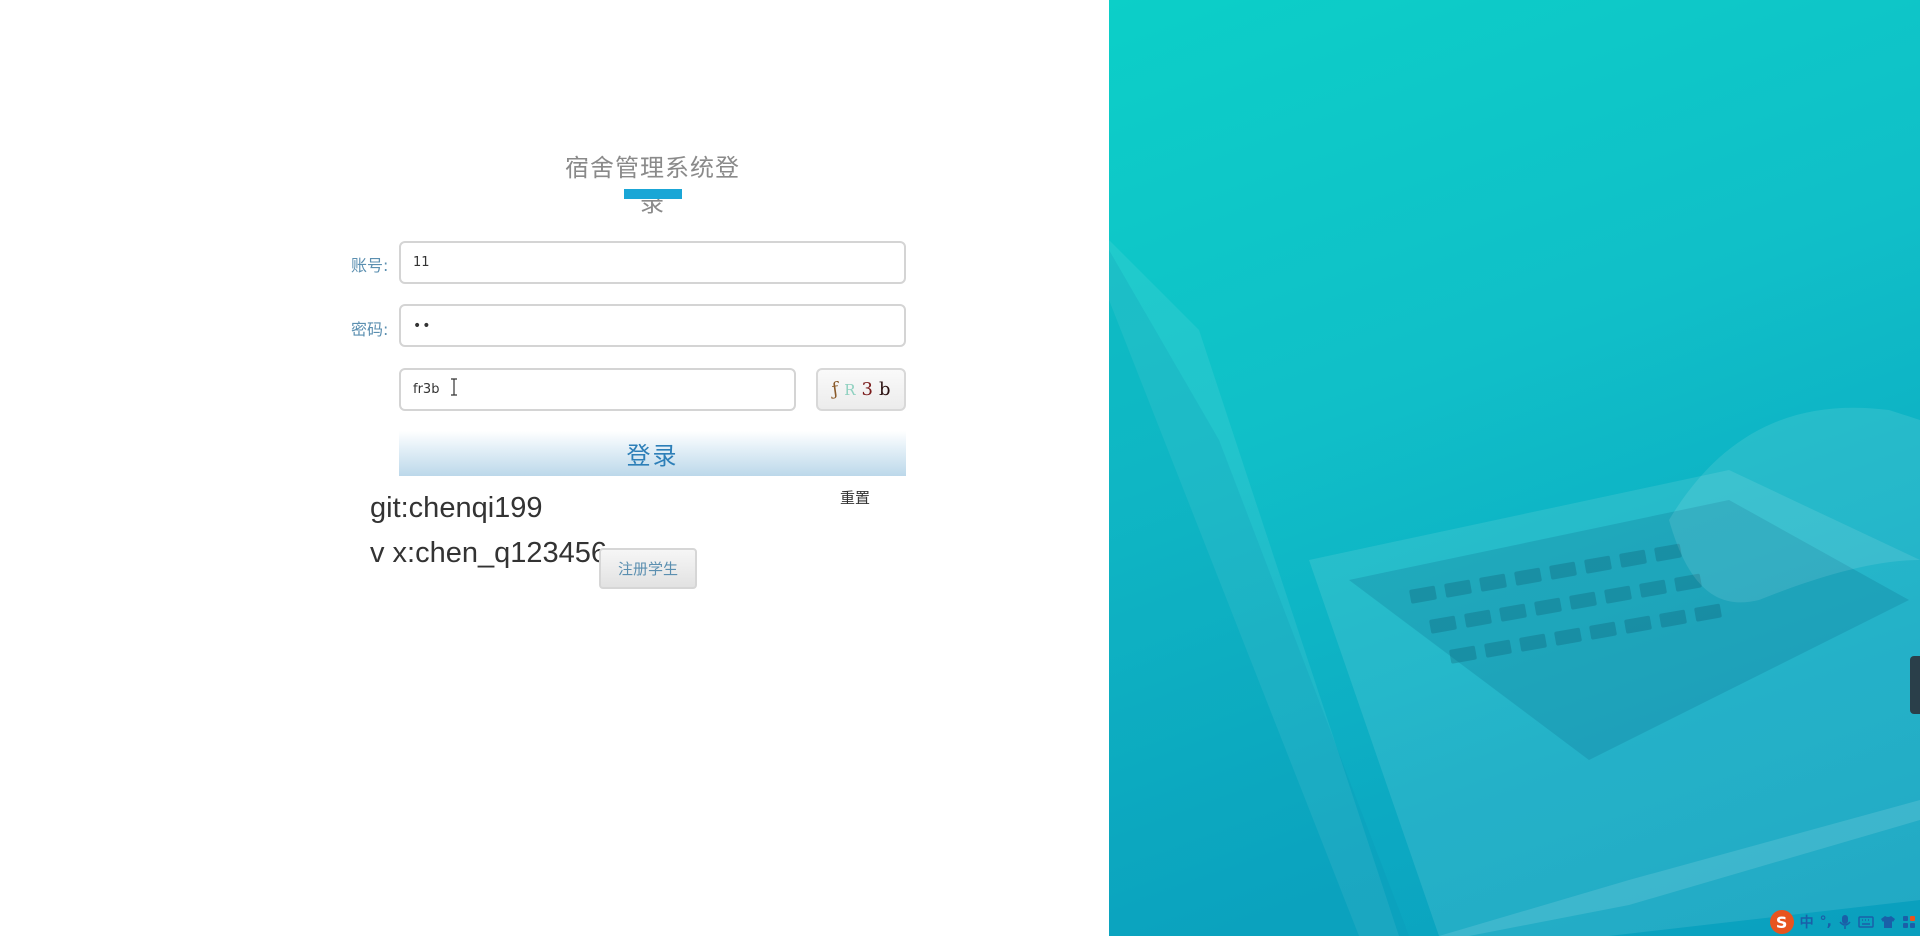  I want to click on git-info: git:chenqi199, so click(456, 508).